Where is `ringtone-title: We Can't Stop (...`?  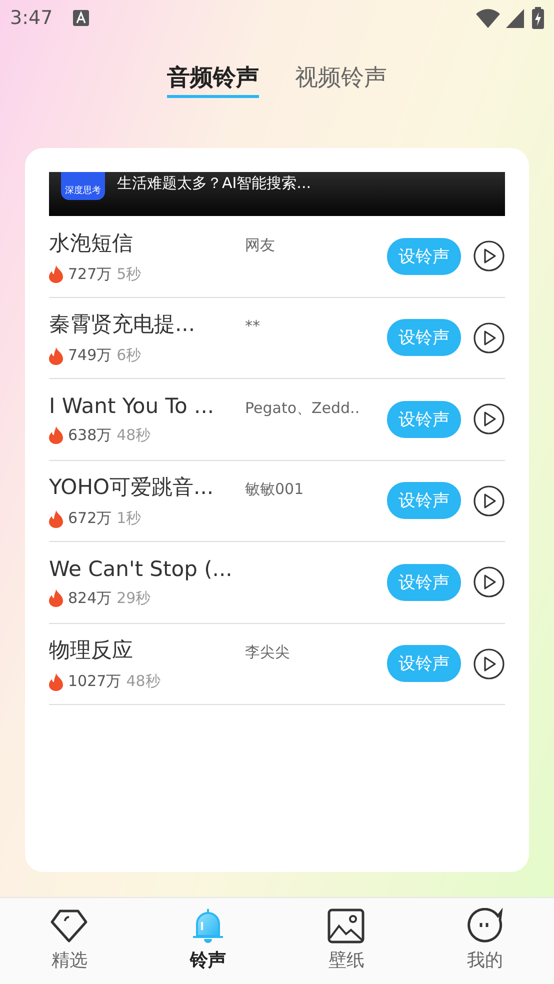
ringtone-title: We Can't Stop (... is located at coordinates (141, 568).